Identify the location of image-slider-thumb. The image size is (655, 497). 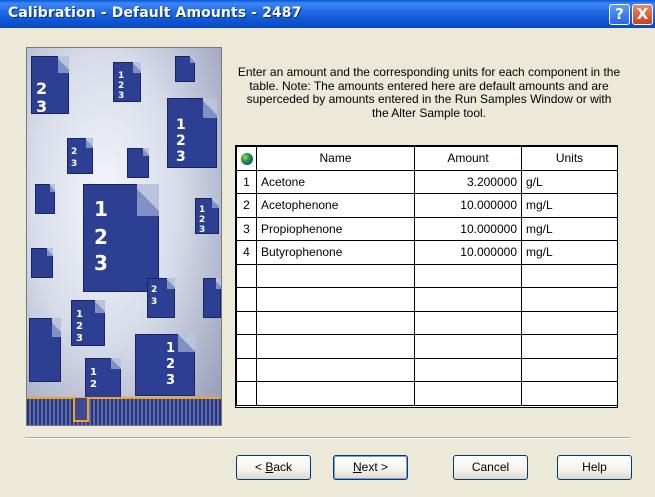
(81, 410).